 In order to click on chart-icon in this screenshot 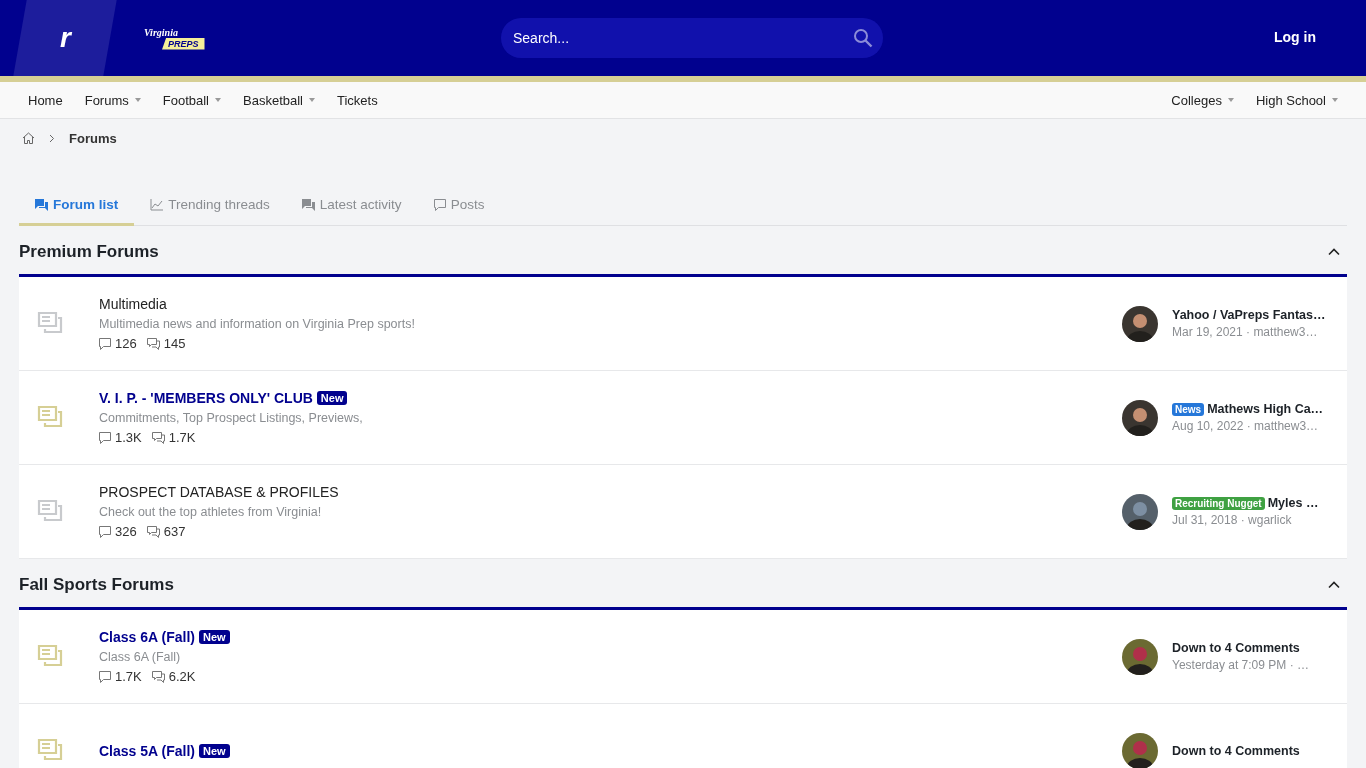, I will do `click(157, 205)`.